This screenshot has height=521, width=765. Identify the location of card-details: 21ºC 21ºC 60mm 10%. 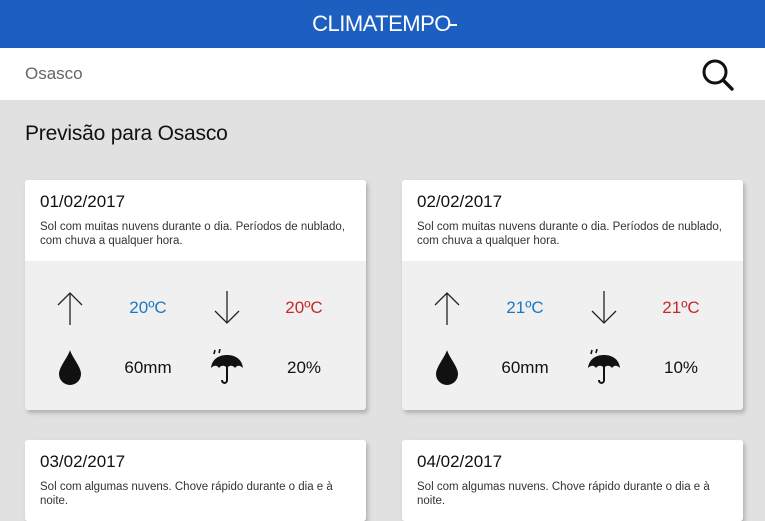
(572, 335).